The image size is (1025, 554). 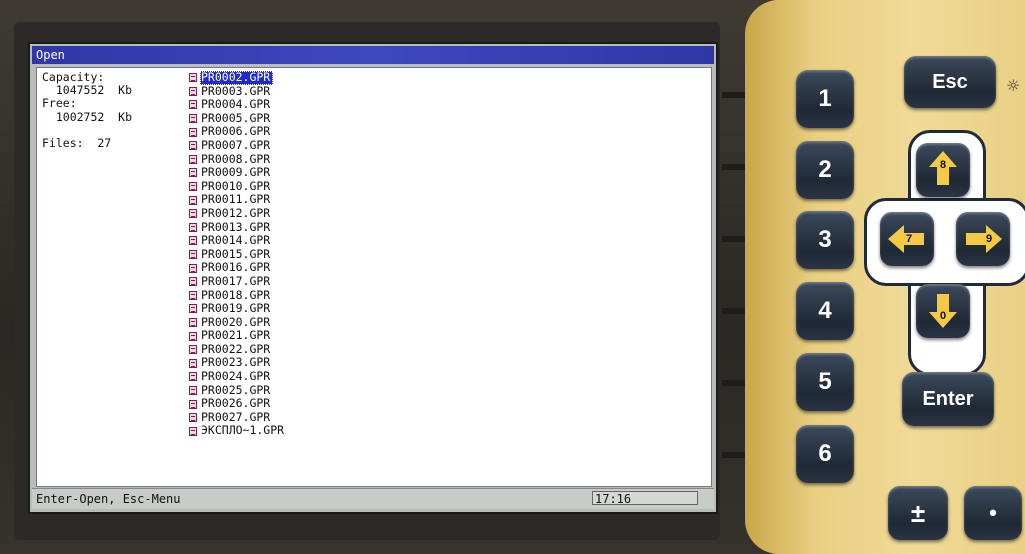 What do you see at coordinates (279, 308) in the screenshot?
I see `file-list-item: PR0019.GPR` at bounding box center [279, 308].